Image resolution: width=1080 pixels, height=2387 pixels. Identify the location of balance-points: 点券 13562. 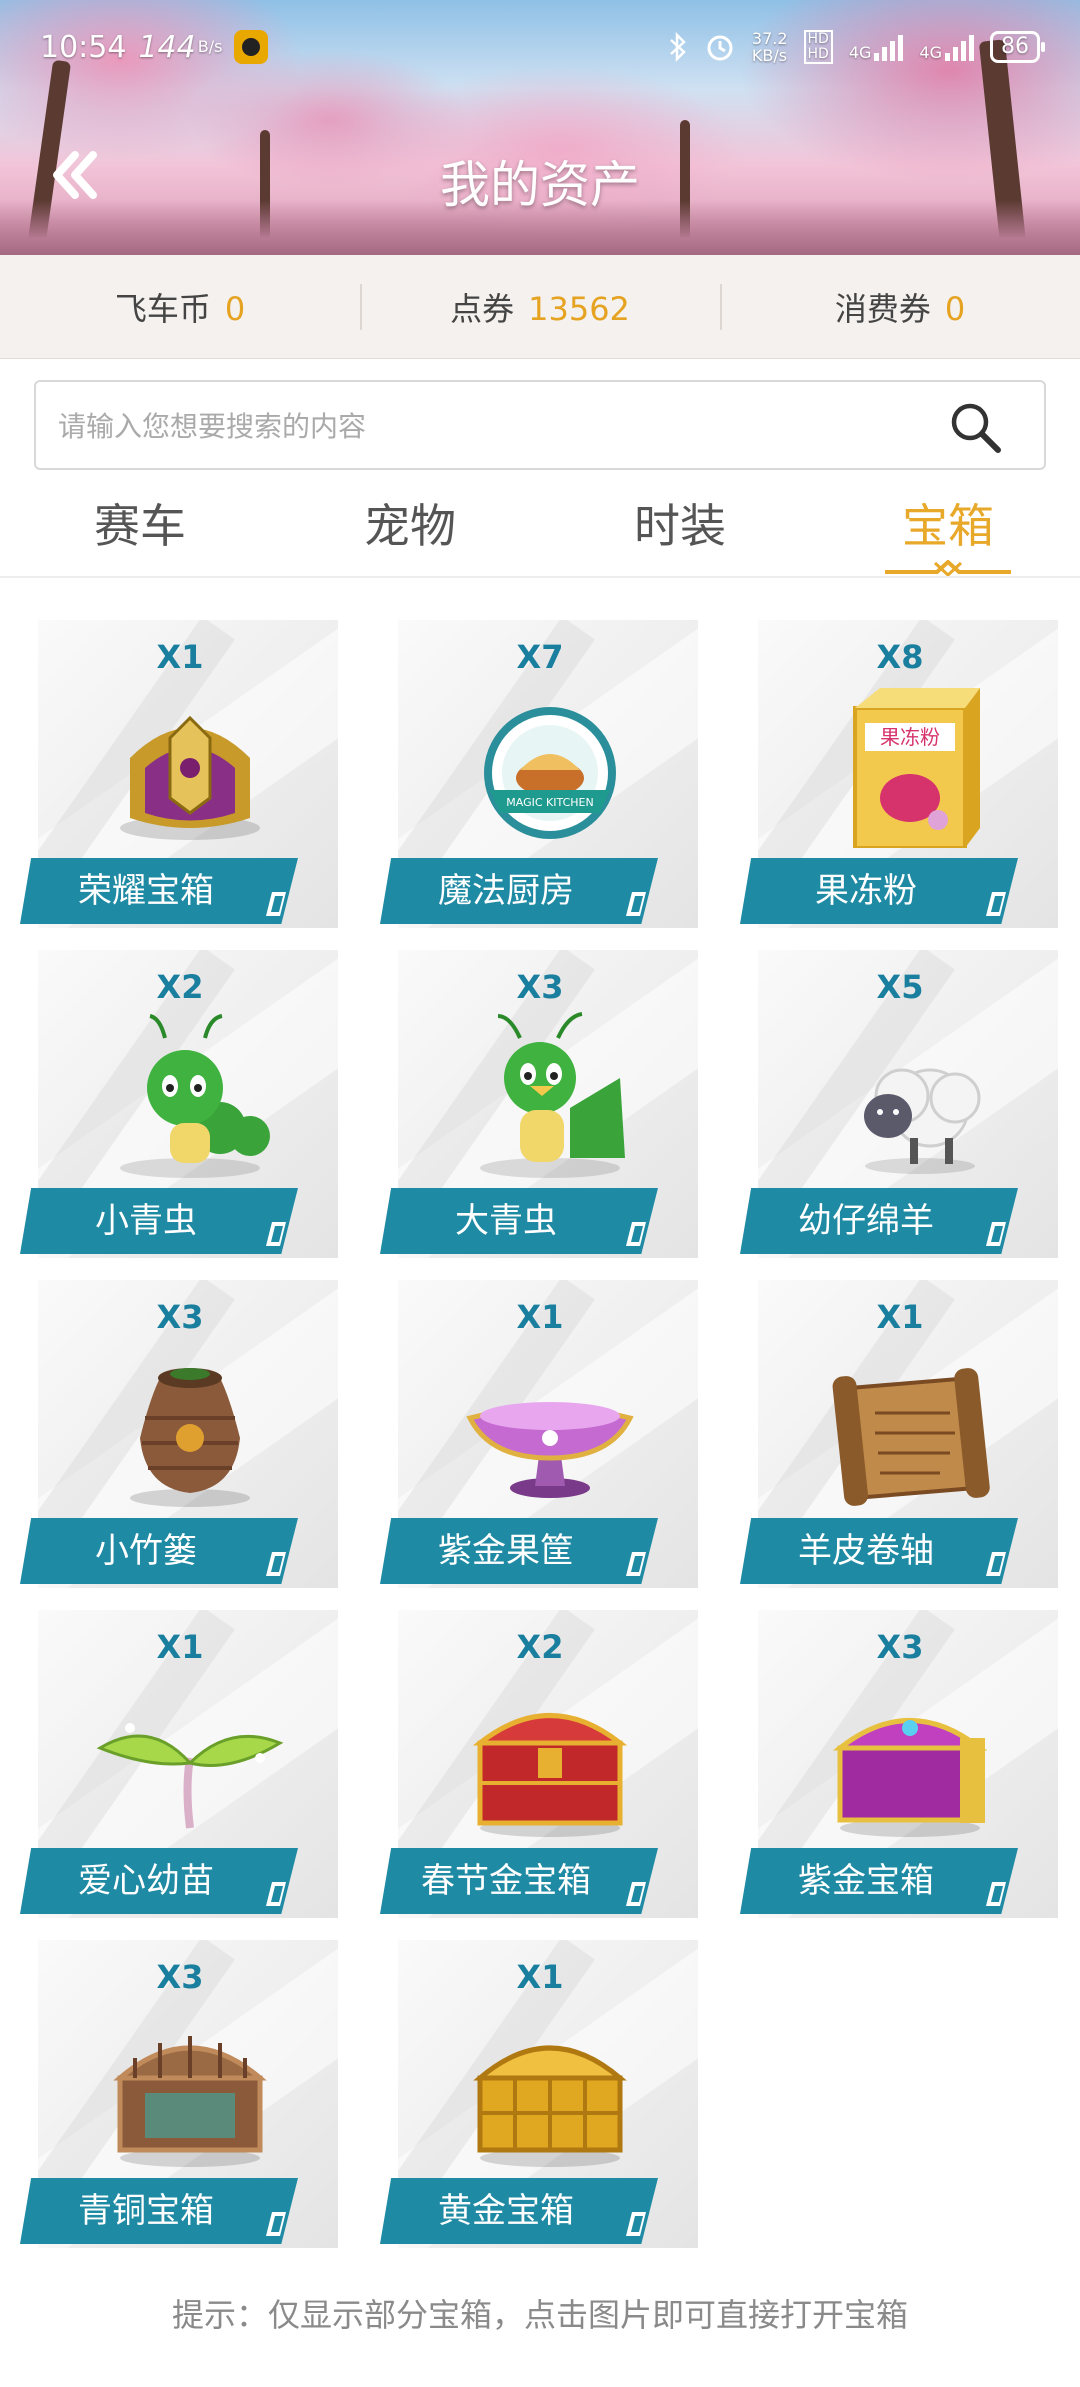
(540, 306).